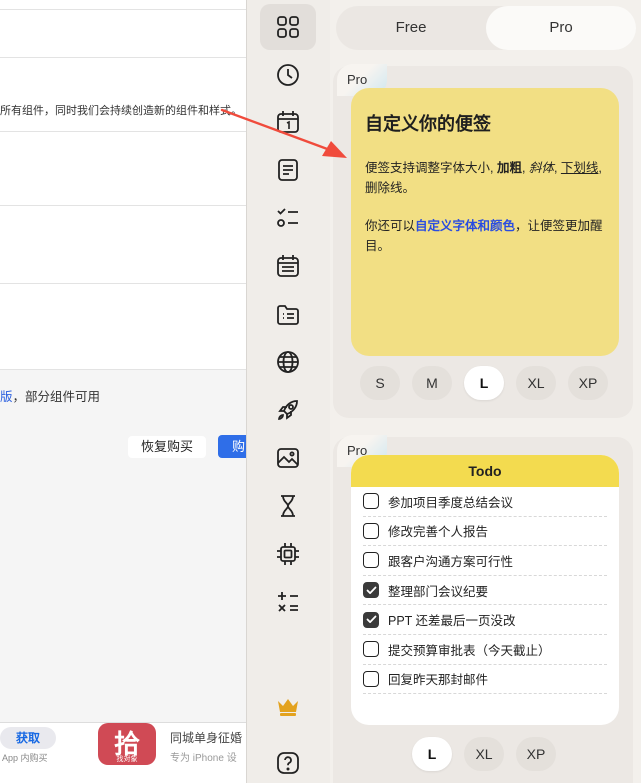  What do you see at coordinates (127, 744) in the screenshot?
I see `app-icon: 拾 找对象` at bounding box center [127, 744].